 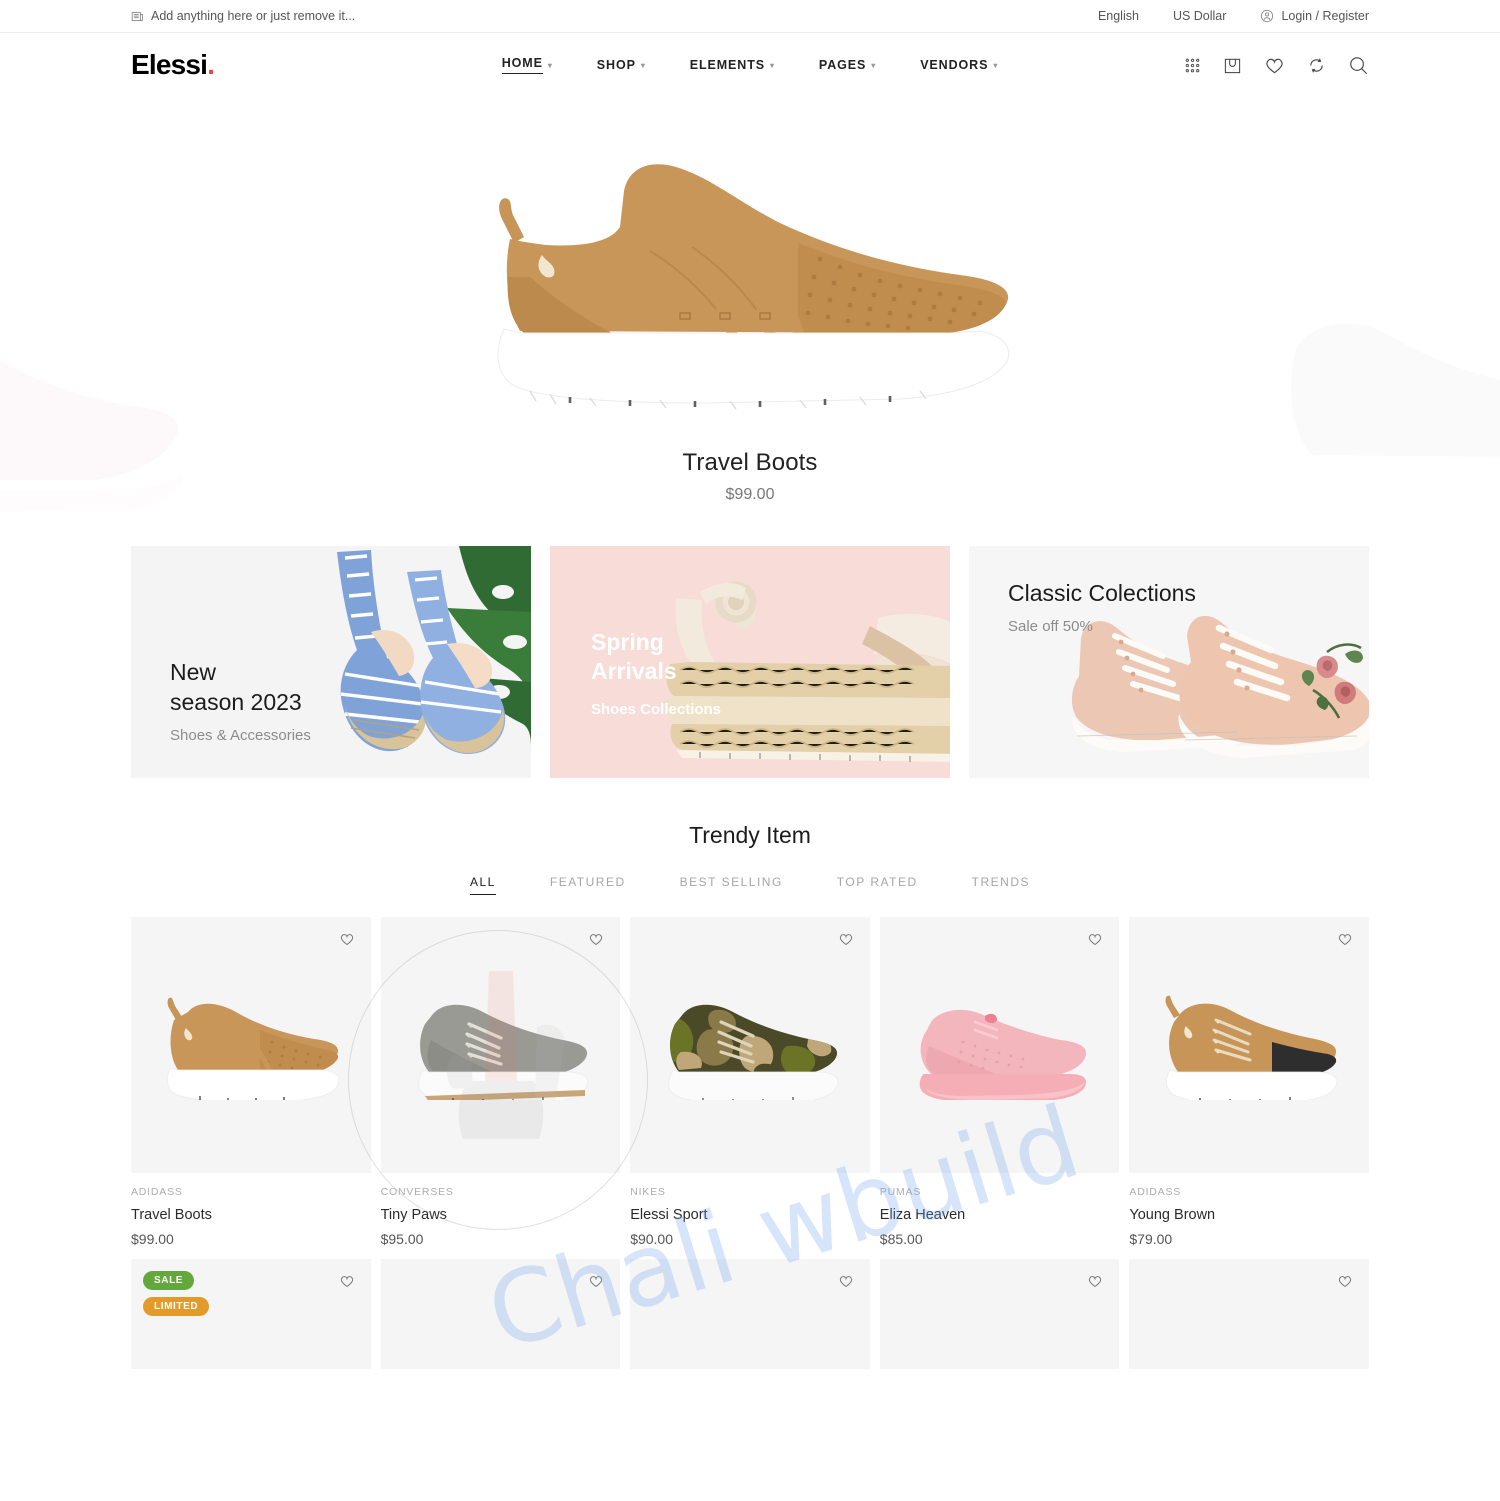 What do you see at coordinates (527, 65) in the screenshot?
I see `nav-item-home: HOME ▾` at bounding box center [527, 65].